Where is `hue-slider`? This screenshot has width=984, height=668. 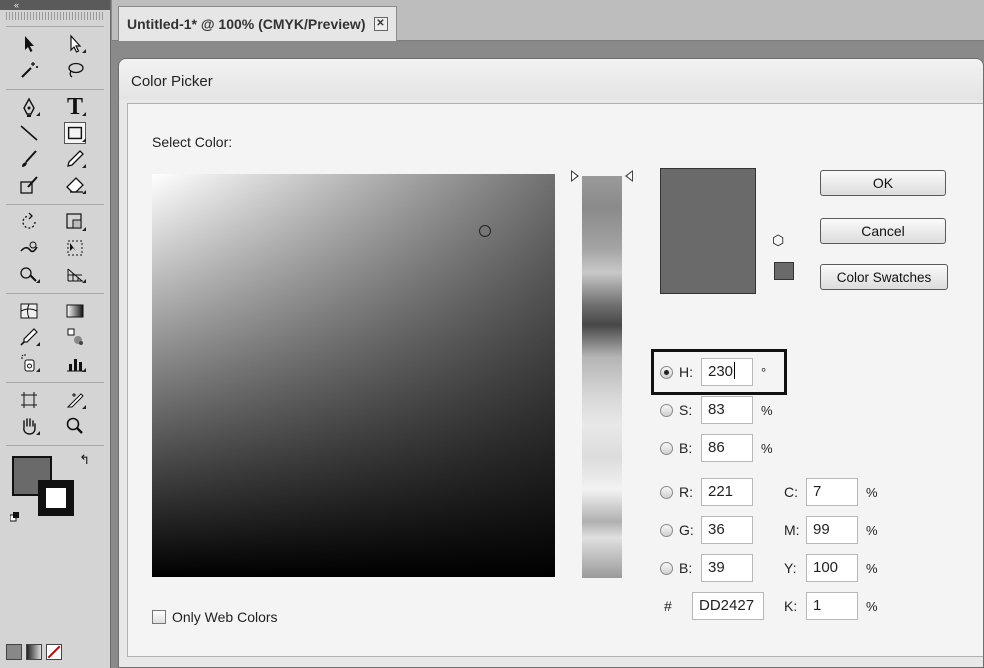
hue-slider is located at coordinates (602, 377).